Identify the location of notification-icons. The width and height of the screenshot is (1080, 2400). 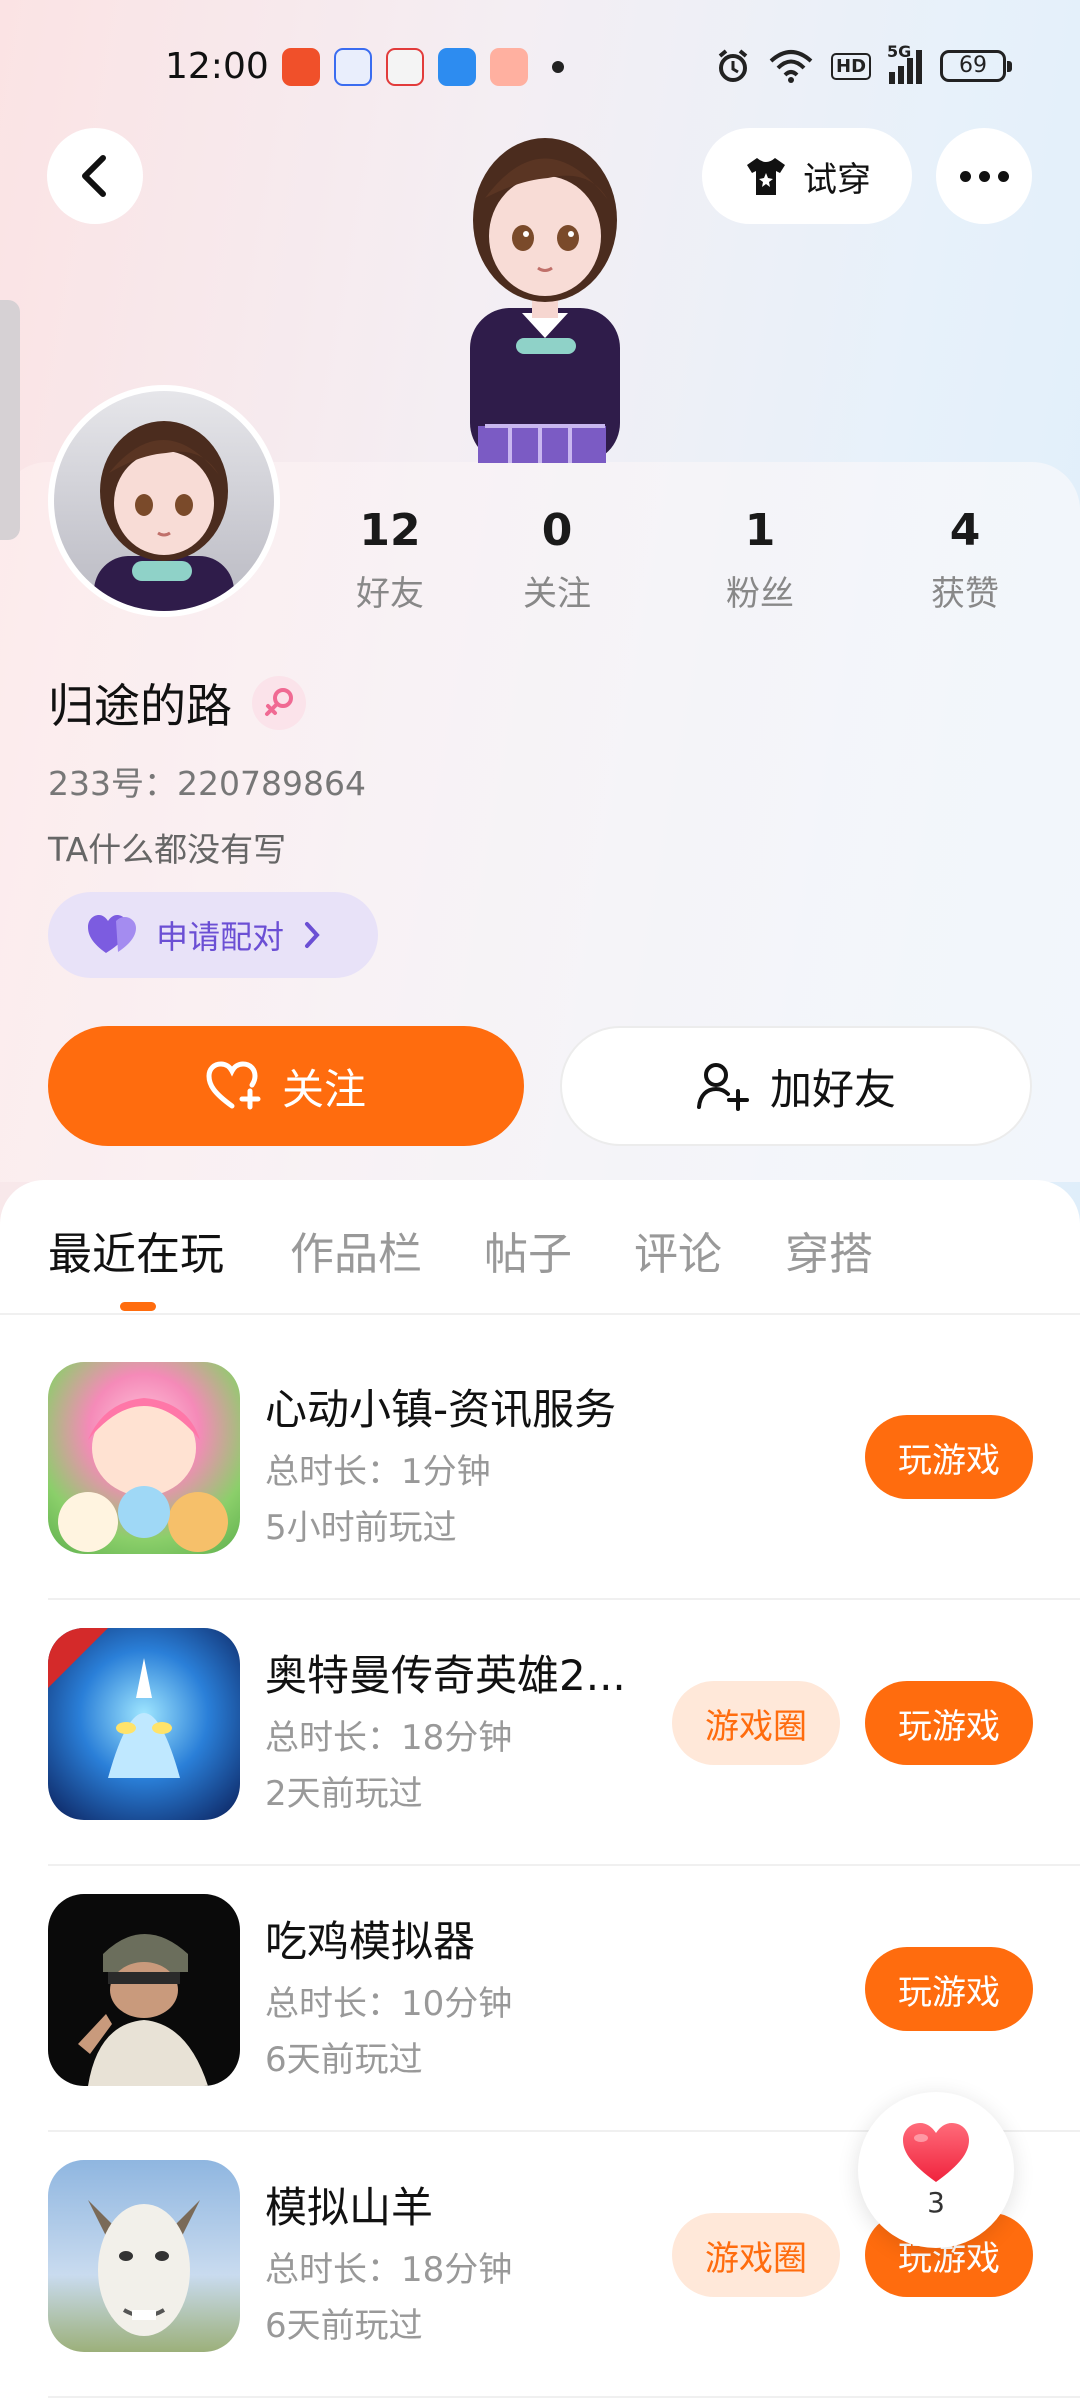
(423, 67).